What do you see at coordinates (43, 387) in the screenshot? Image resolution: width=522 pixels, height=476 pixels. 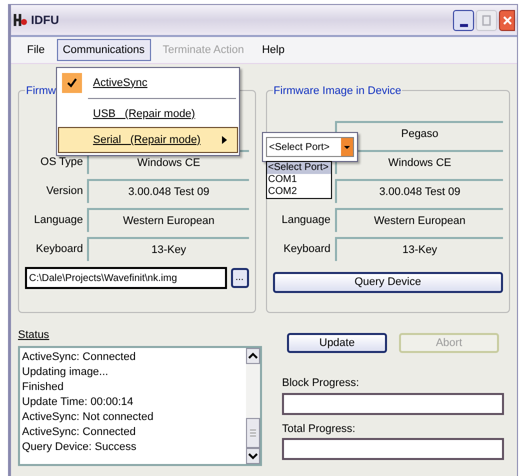 I see `status-line: Finished` at bounding box center [43, 387].